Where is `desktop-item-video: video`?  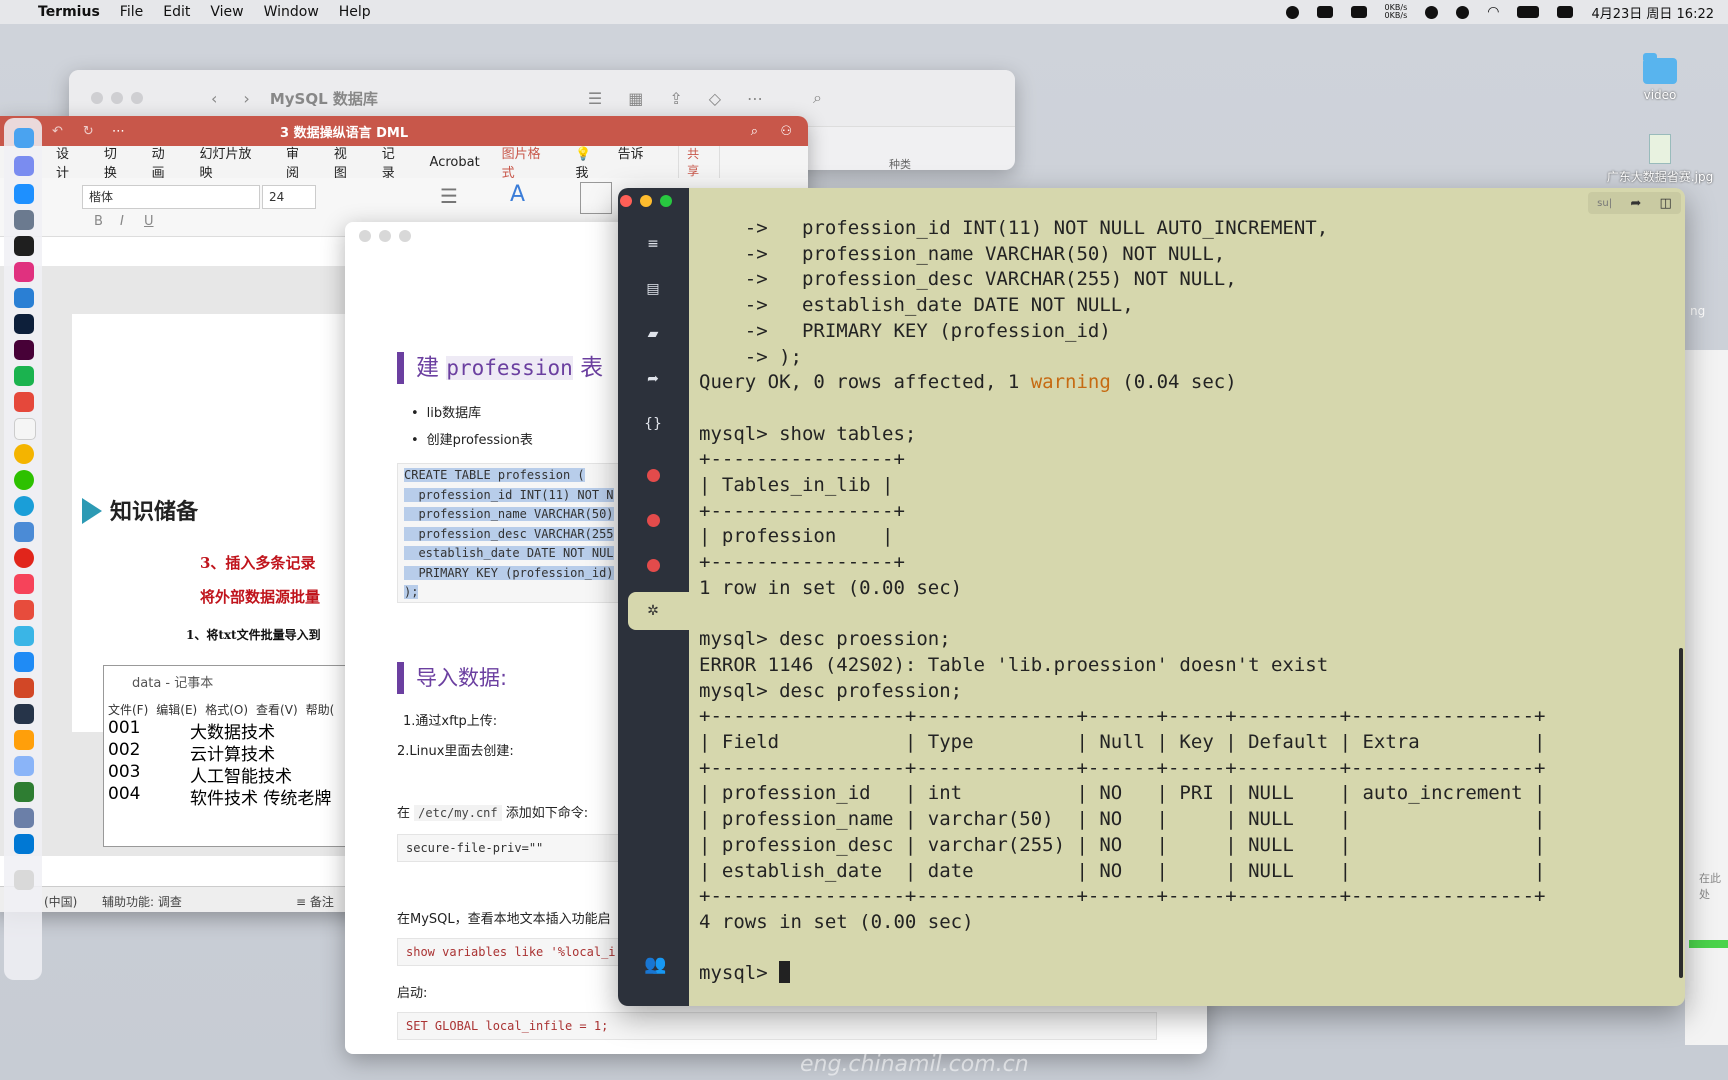
desktop-item-video: video is located at coordinates (1660, 77).